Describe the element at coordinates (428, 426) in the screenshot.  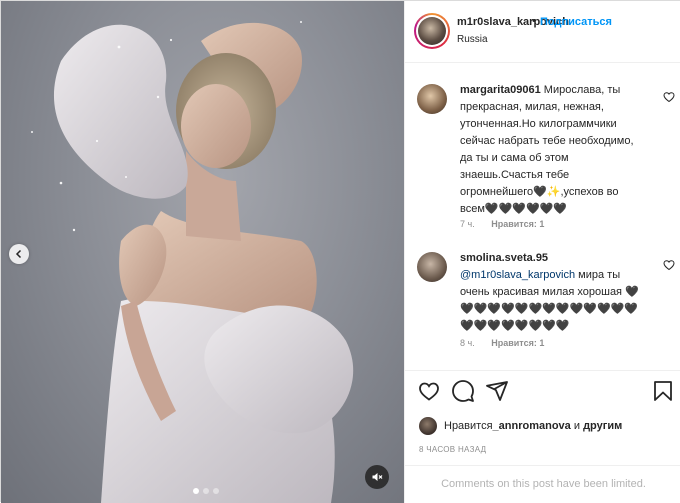
I see `liked-by-avatar` at that location.